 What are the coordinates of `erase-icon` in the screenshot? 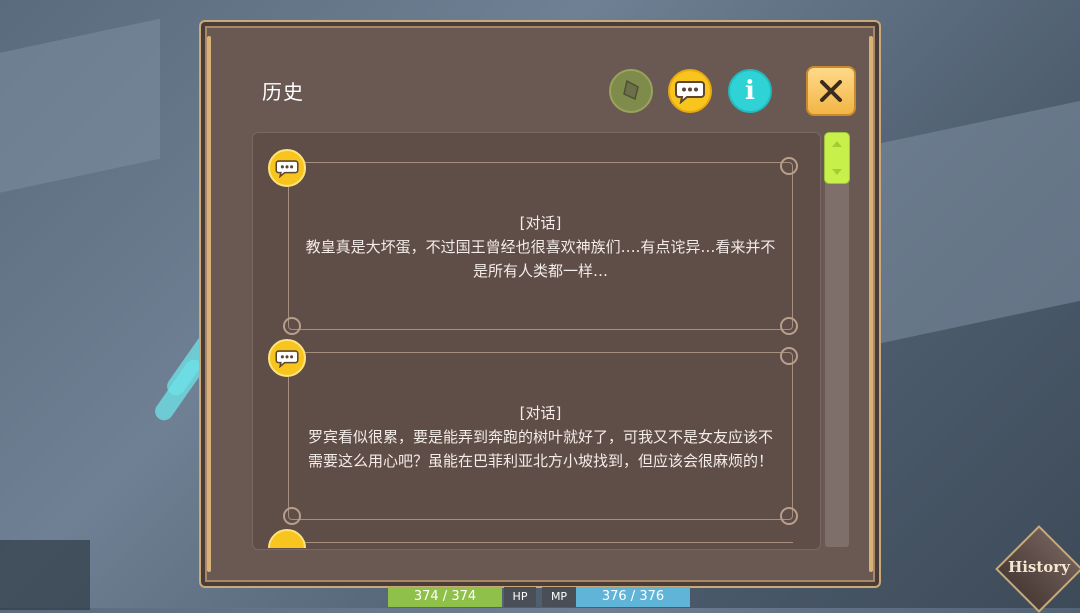 It's located at (631, 90).